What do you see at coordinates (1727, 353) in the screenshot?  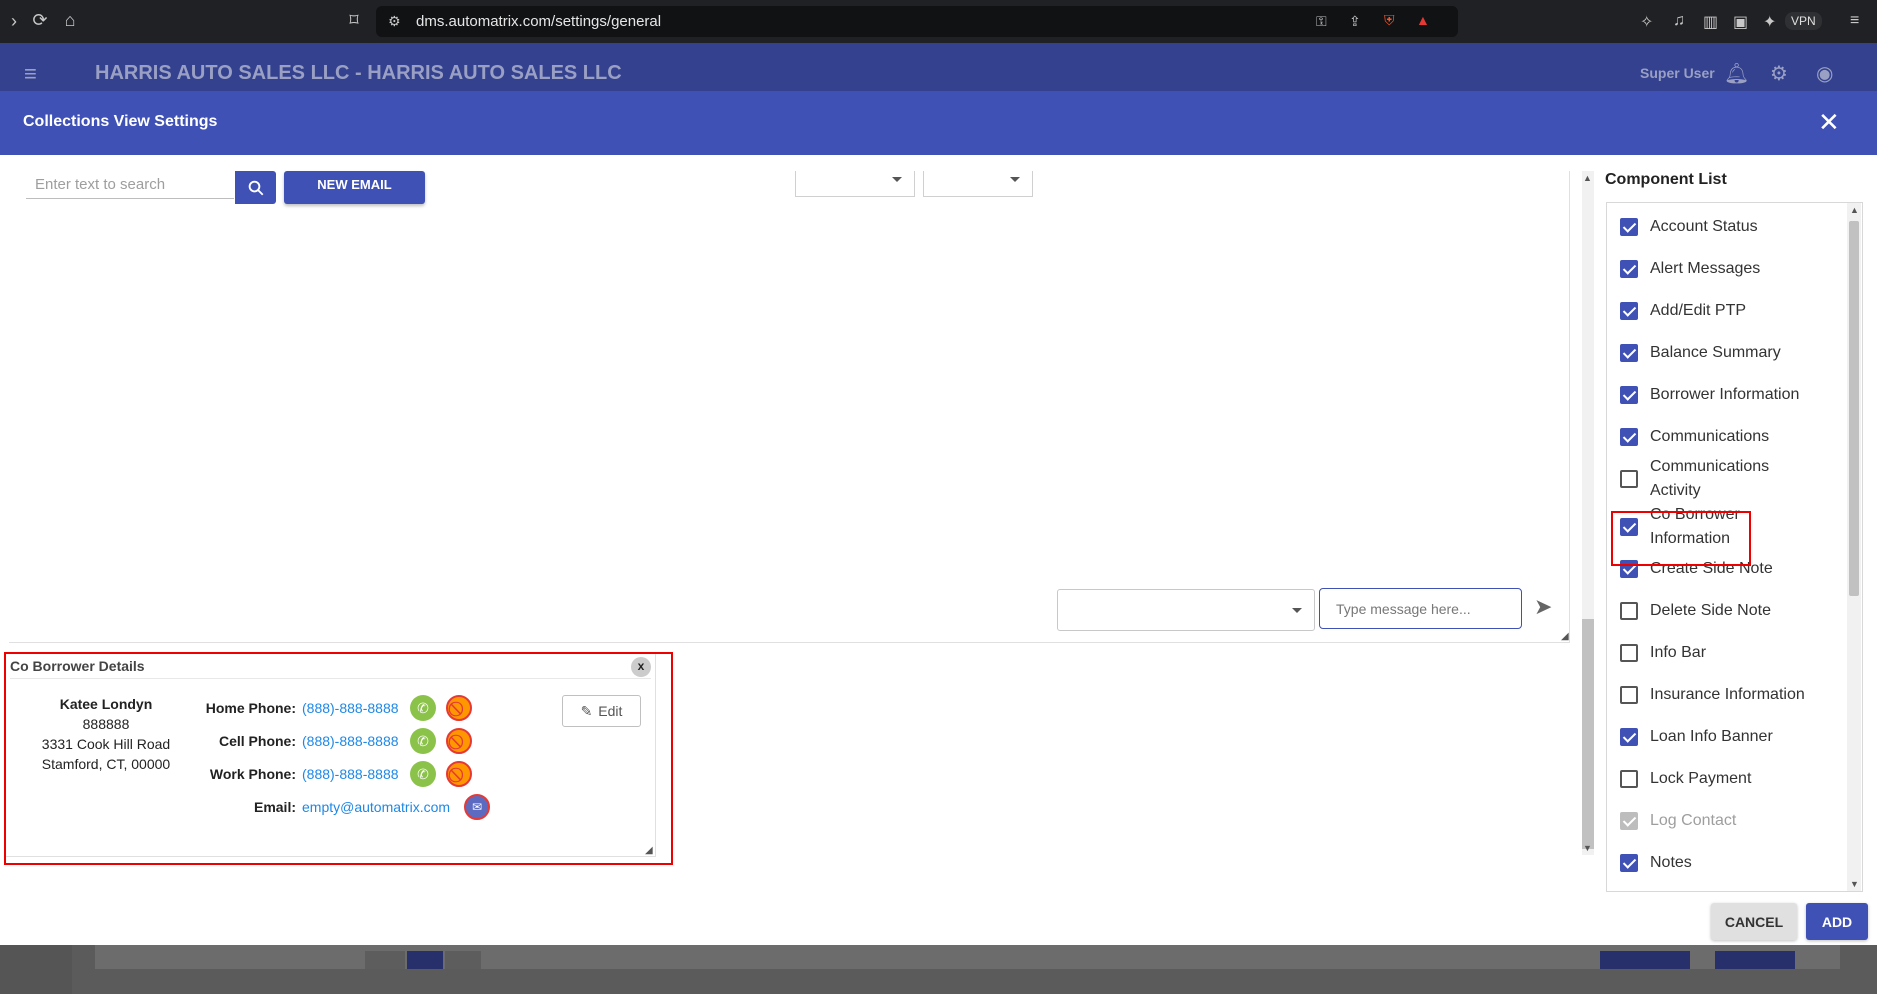 I see `component-item-balance-summary: Balance Summary` at bounding box center [1727, 353].